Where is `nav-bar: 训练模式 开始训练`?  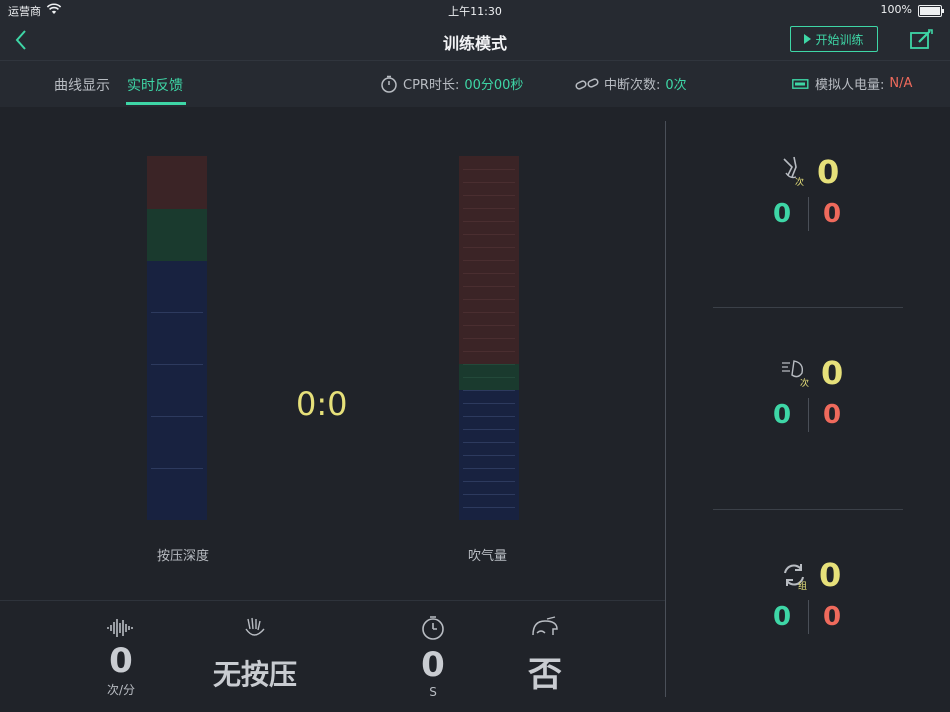 nav-bar: 训练模式 开始训练 is located at coordinates (475, 40).